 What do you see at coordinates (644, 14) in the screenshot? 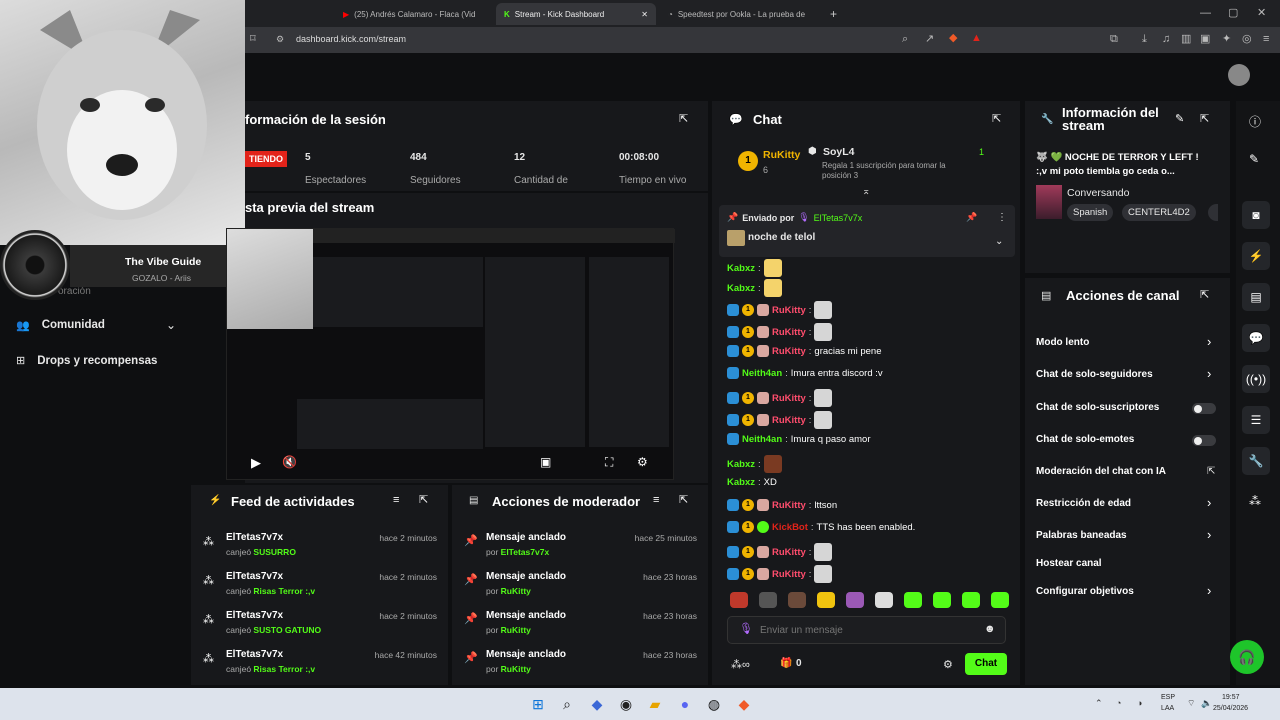
I see `close-tab-icon: ✕` at bounding box center [644, 14].